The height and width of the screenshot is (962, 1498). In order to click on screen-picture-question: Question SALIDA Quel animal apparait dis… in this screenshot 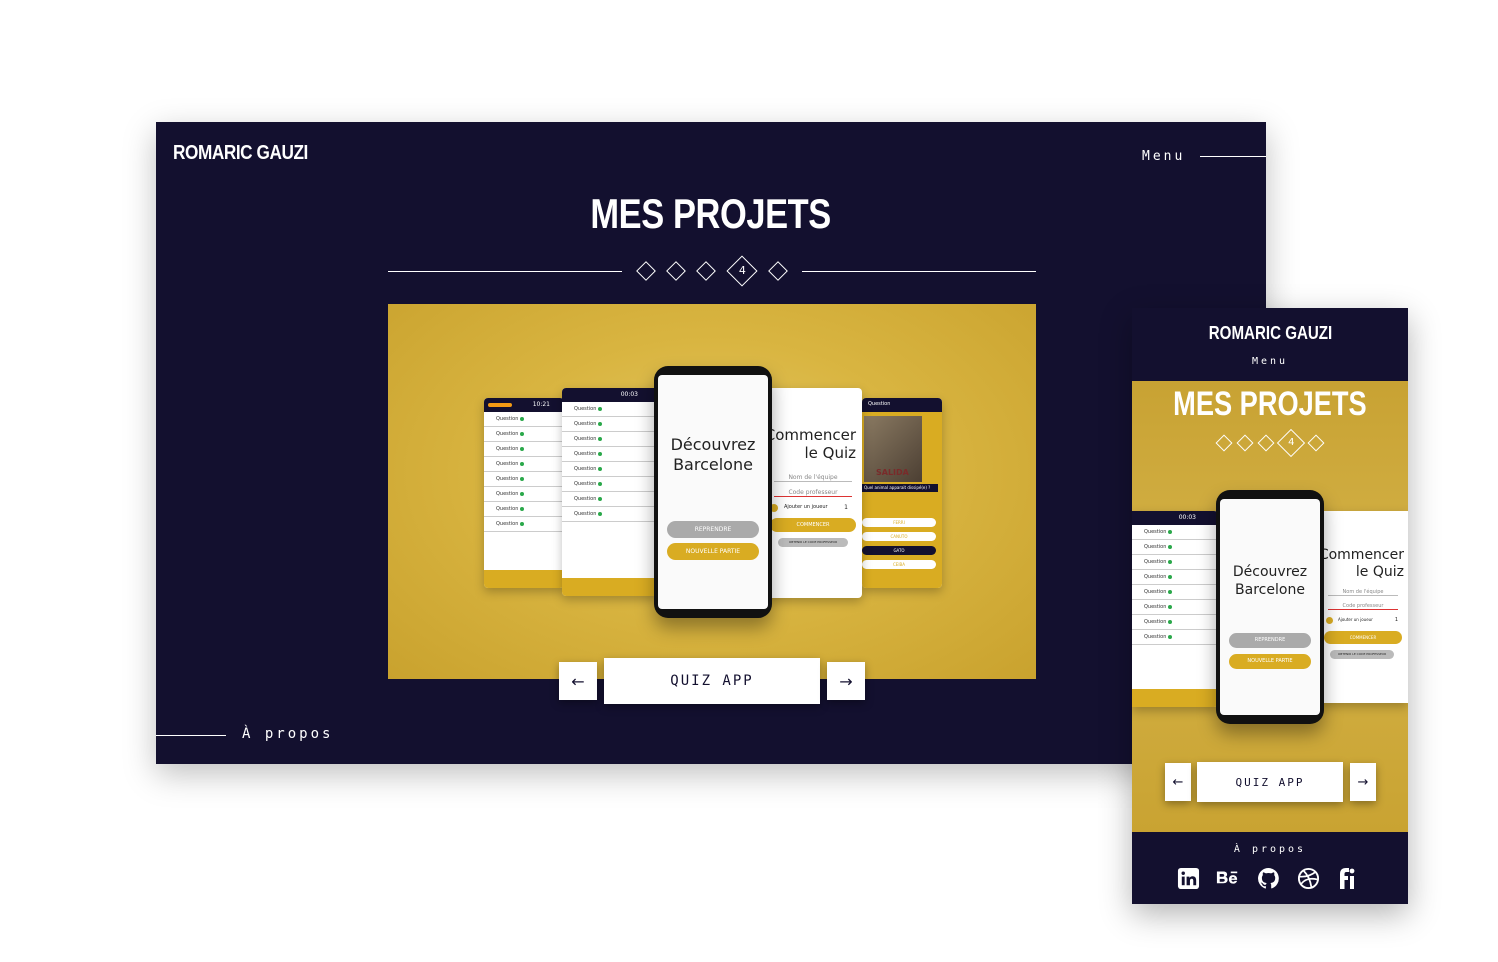, I will do `click(902, 493)`.